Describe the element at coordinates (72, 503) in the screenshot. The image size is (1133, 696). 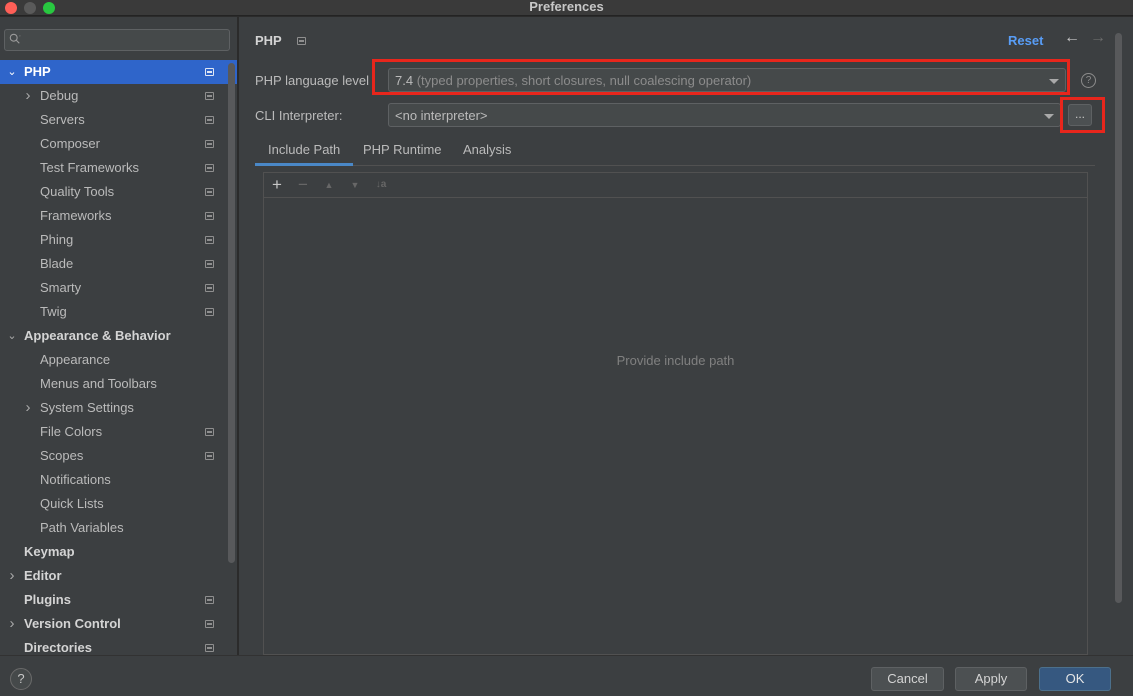
I see `sidebar-item-label: Quick Lists` at that location.